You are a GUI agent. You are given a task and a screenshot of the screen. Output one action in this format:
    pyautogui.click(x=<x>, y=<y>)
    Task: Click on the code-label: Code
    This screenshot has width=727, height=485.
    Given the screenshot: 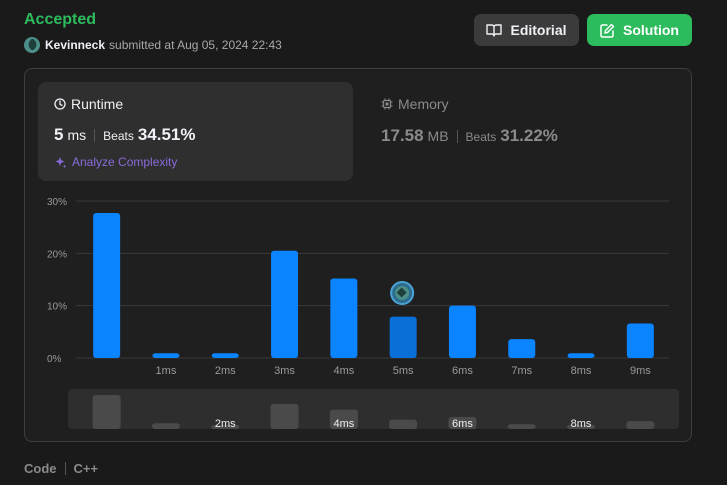 What is the action you would take?
    pyautogui.click(x=40, y=468)
    